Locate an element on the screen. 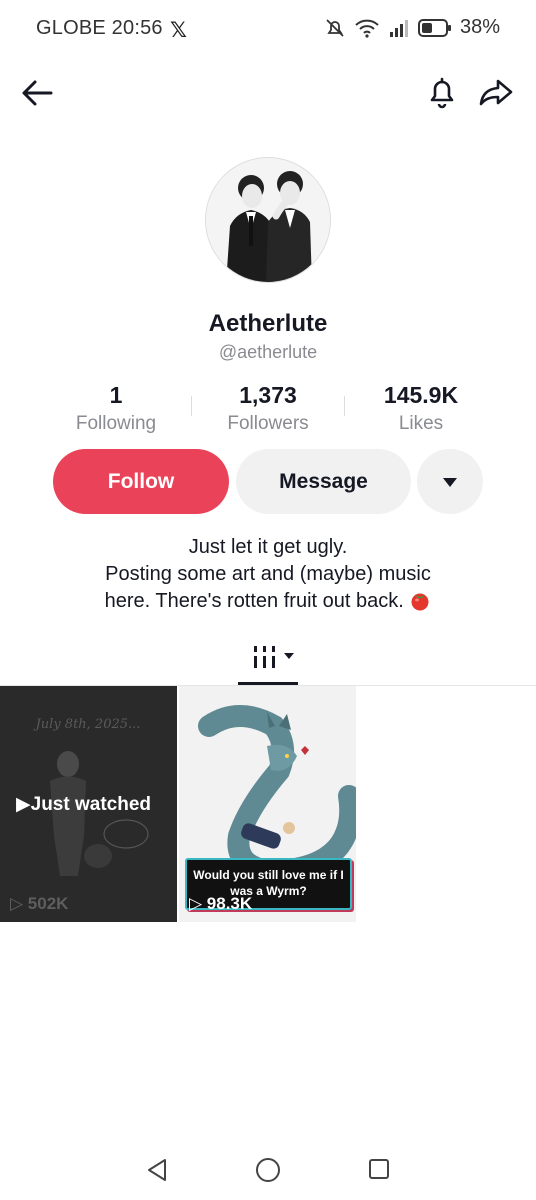 The height and width of the screenshot is (1200, 536). videos-tab is located at coordinates (275, 658).